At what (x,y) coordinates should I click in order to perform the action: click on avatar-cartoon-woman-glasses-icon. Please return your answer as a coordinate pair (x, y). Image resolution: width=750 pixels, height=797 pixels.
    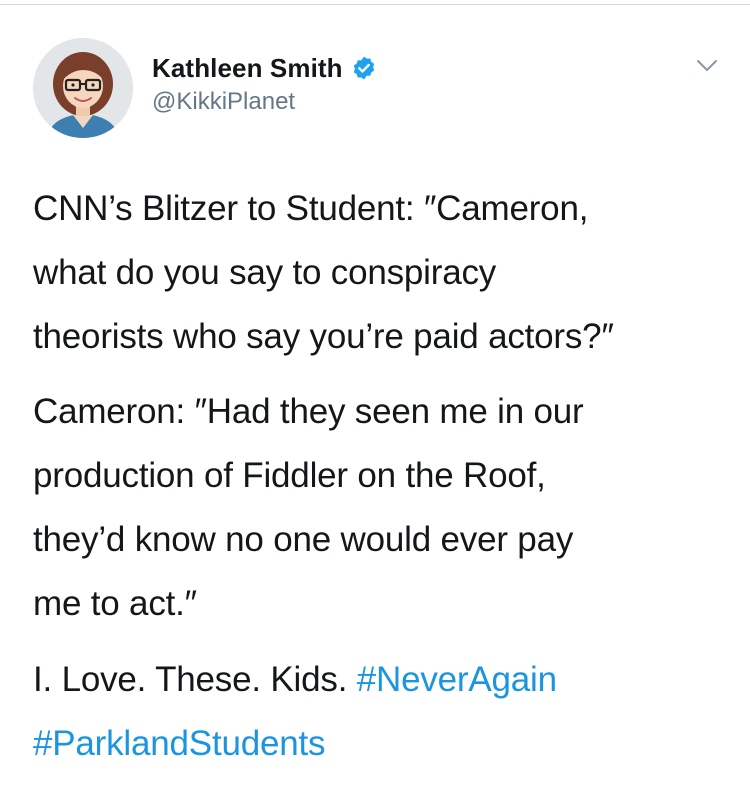
    Looking at the image, I should click on (83, 88).